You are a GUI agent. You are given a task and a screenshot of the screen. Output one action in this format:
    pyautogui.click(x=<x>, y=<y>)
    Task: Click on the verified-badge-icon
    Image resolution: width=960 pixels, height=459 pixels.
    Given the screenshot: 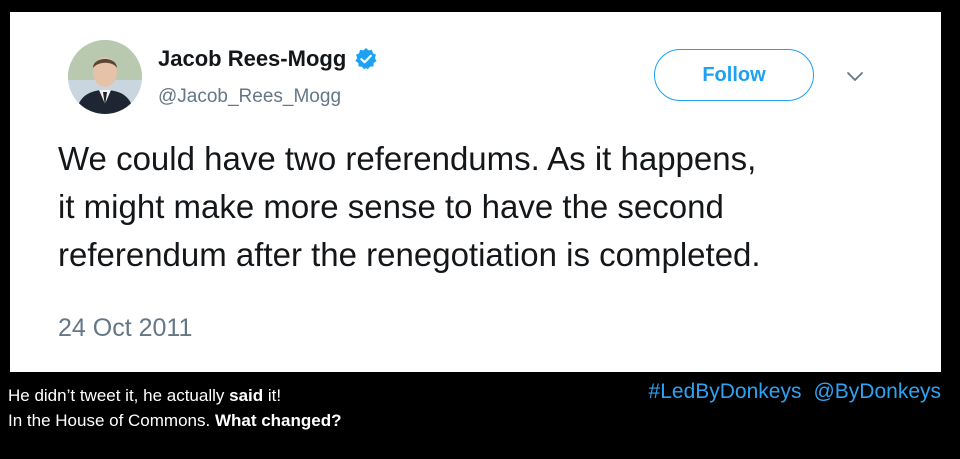 What is the action you would take?
    pyautogui.click(x=366, y=59)
    